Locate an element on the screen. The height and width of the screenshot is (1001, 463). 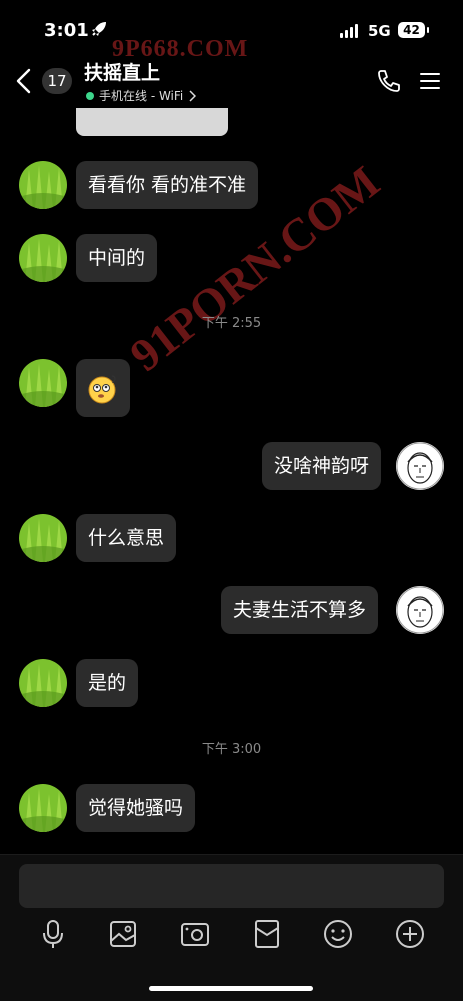
input-bar is located at coordinates (231, 927).